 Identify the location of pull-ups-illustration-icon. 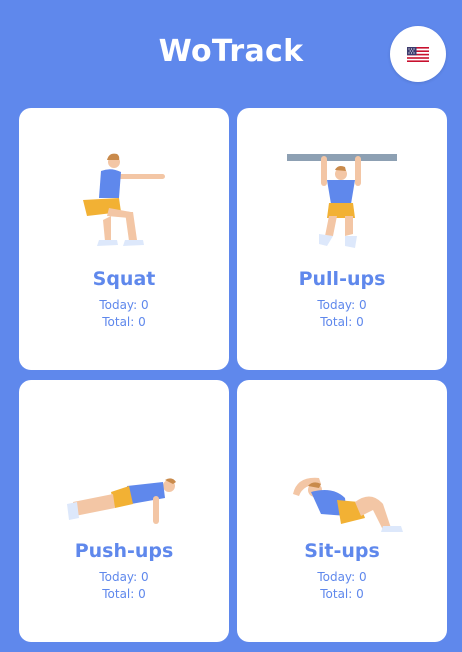
(342, 201).